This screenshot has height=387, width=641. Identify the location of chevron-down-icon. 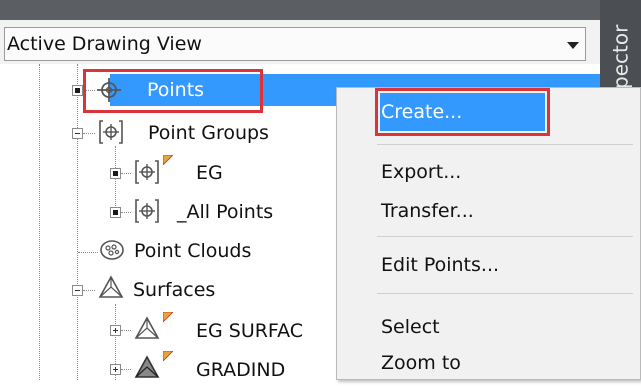
(573, 45).